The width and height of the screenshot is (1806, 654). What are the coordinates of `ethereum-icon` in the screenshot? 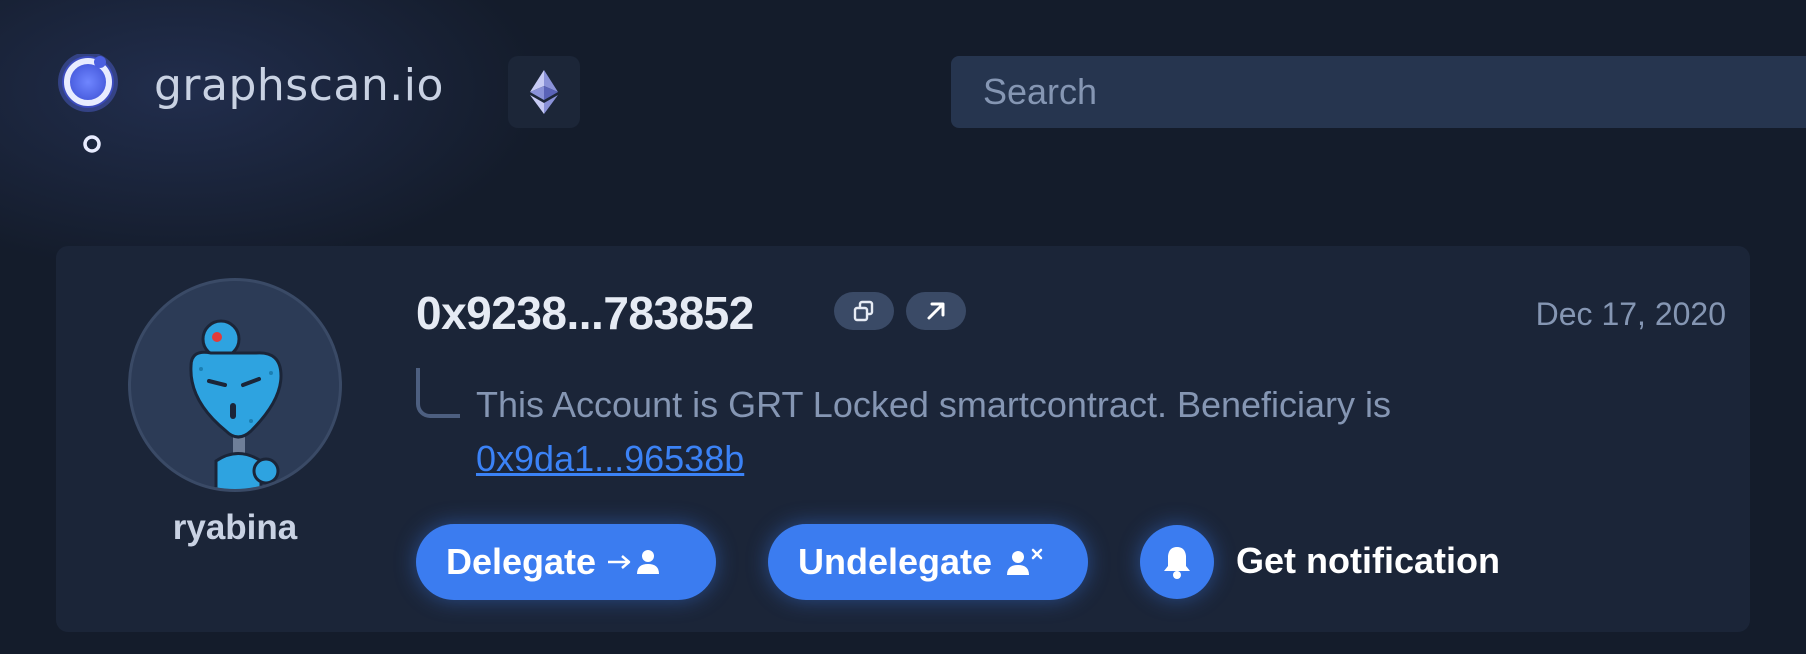 It's located at (544, 92).